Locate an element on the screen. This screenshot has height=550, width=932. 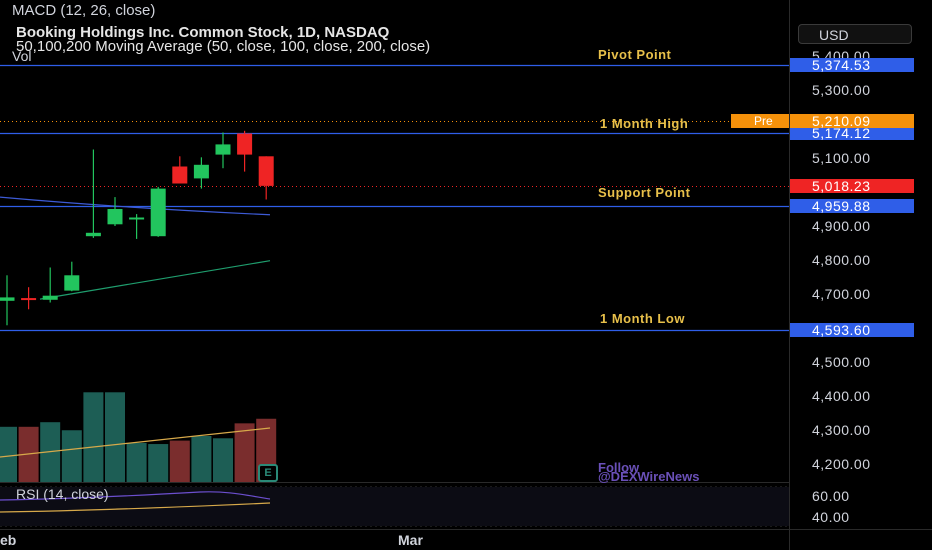
rsi-tick-label: 40.00 is located at coordinates (831, 517).